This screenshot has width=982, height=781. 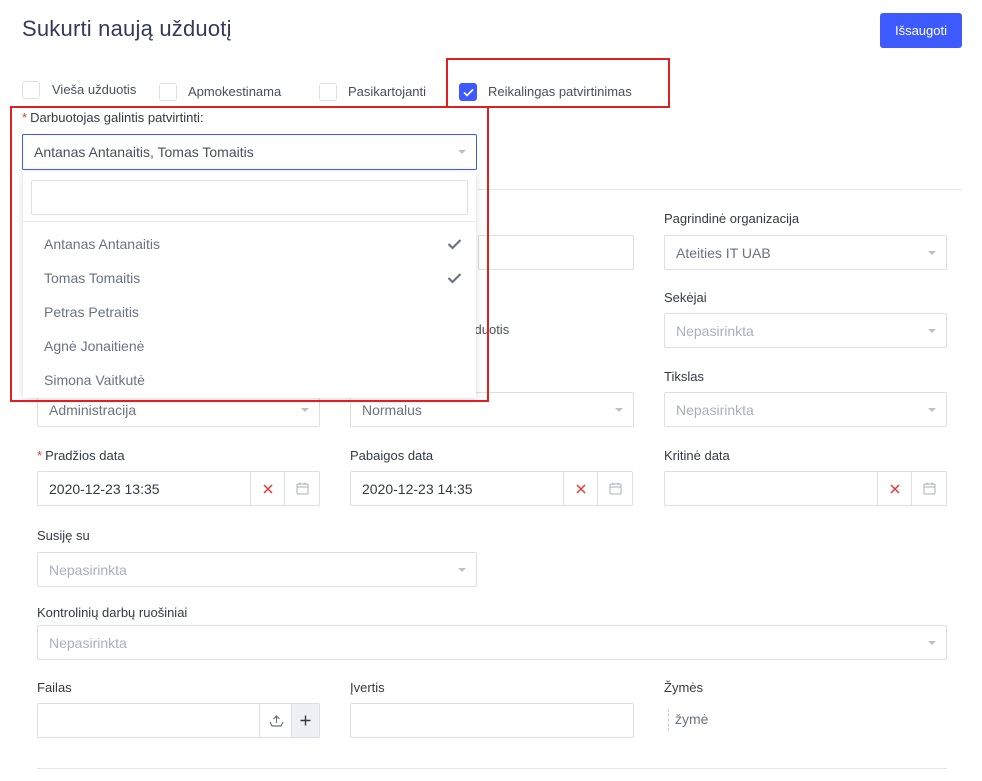 What do you see at coordinates (492, 642) in the screenshot?
I see `control-works-select: Nepasirinkta` at bounding box center [492, 642].